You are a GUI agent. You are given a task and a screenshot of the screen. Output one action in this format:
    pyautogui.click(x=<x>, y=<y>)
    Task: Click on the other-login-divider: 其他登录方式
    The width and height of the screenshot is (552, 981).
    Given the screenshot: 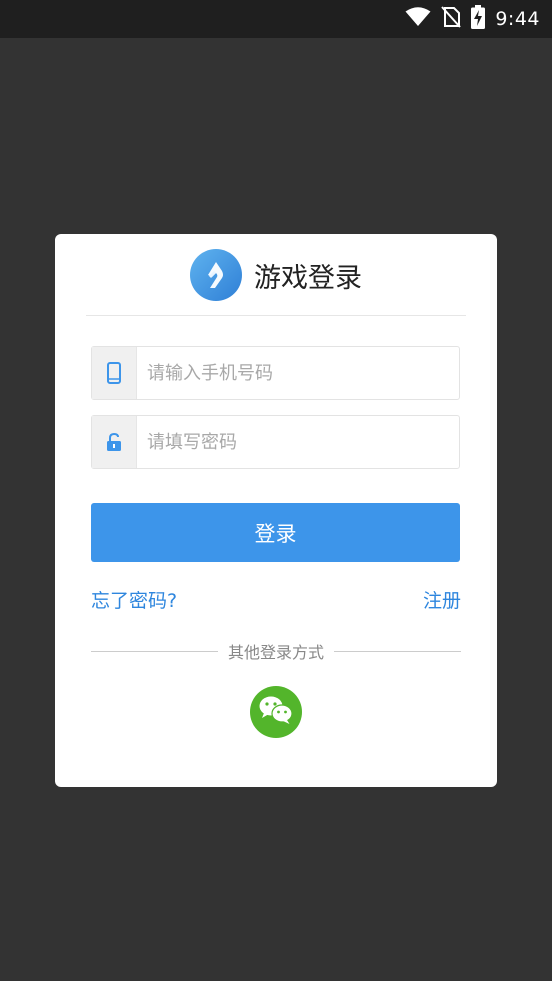 What is the action you would take?
    pyautogui.click(x=276, y=651)
    